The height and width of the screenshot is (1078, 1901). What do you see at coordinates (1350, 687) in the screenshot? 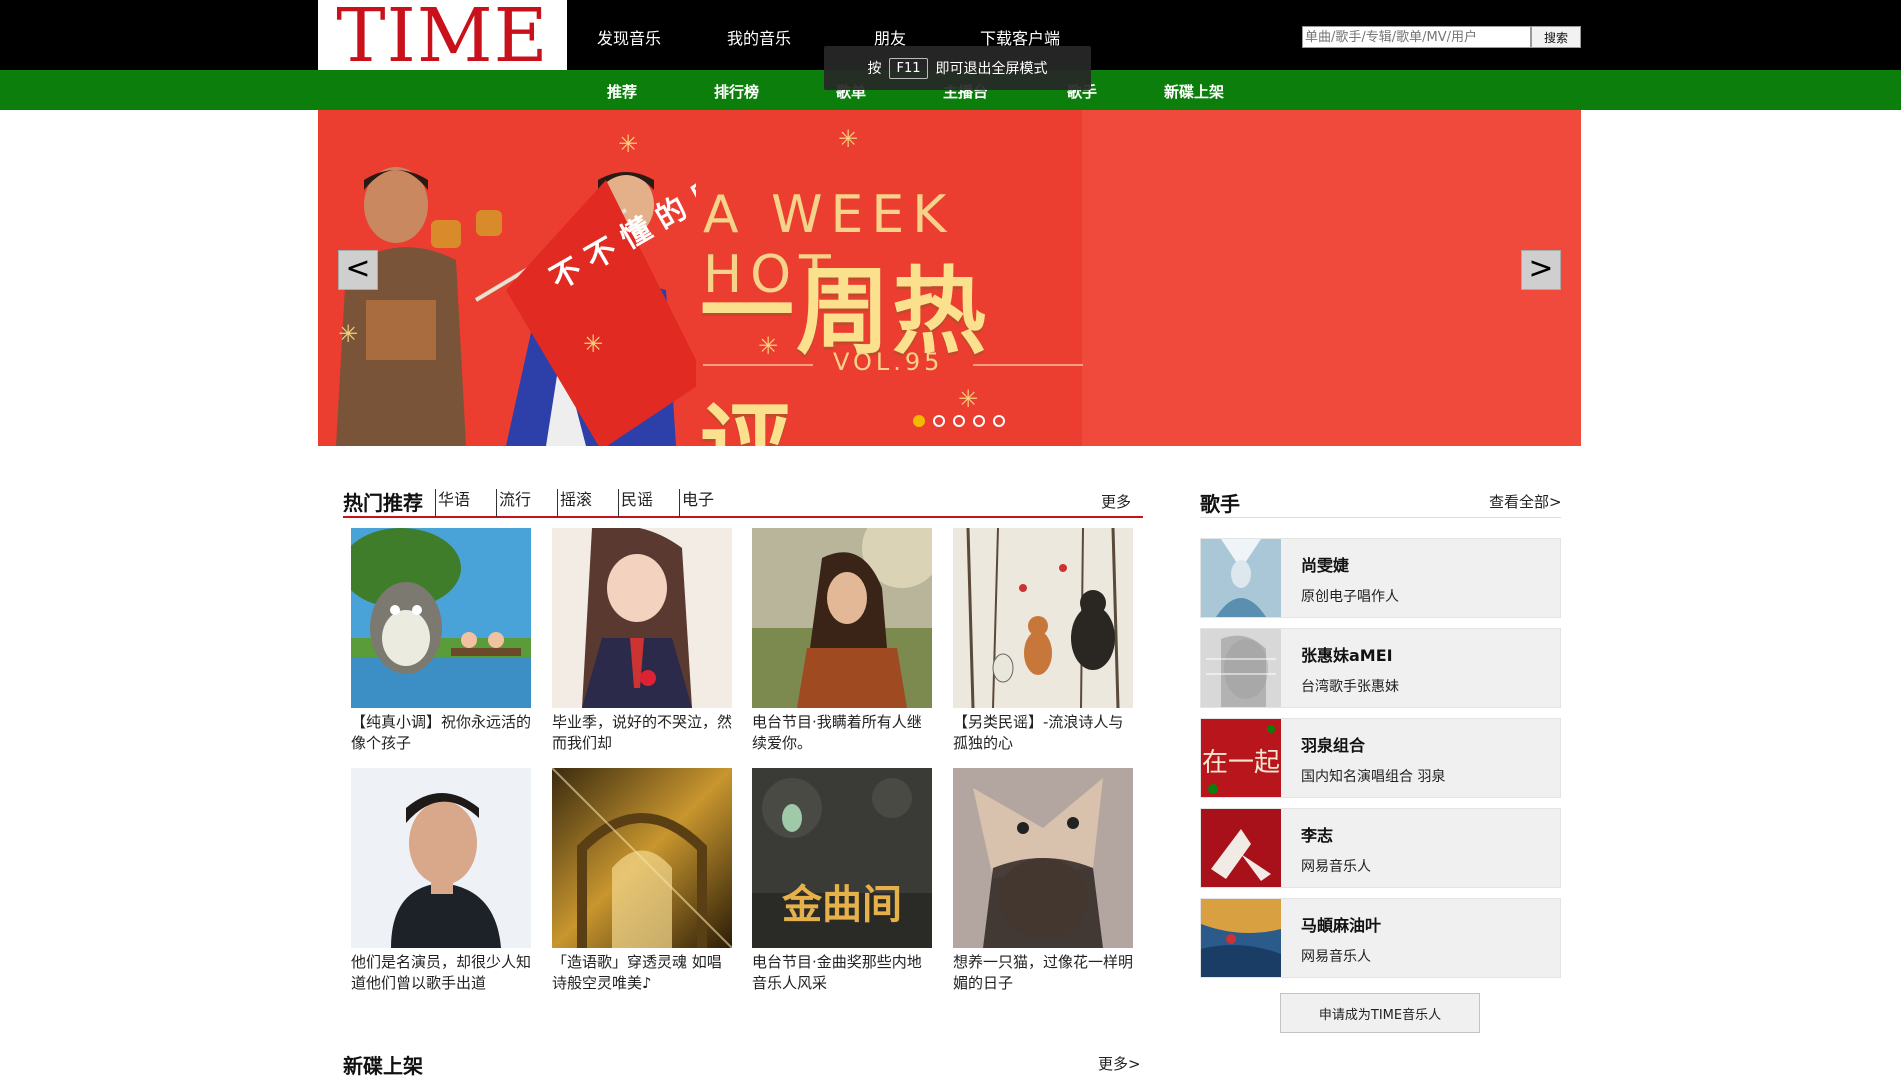
I see `singer-desc: 台湾歌手张惠妹` at bounding box center [1350, 687].